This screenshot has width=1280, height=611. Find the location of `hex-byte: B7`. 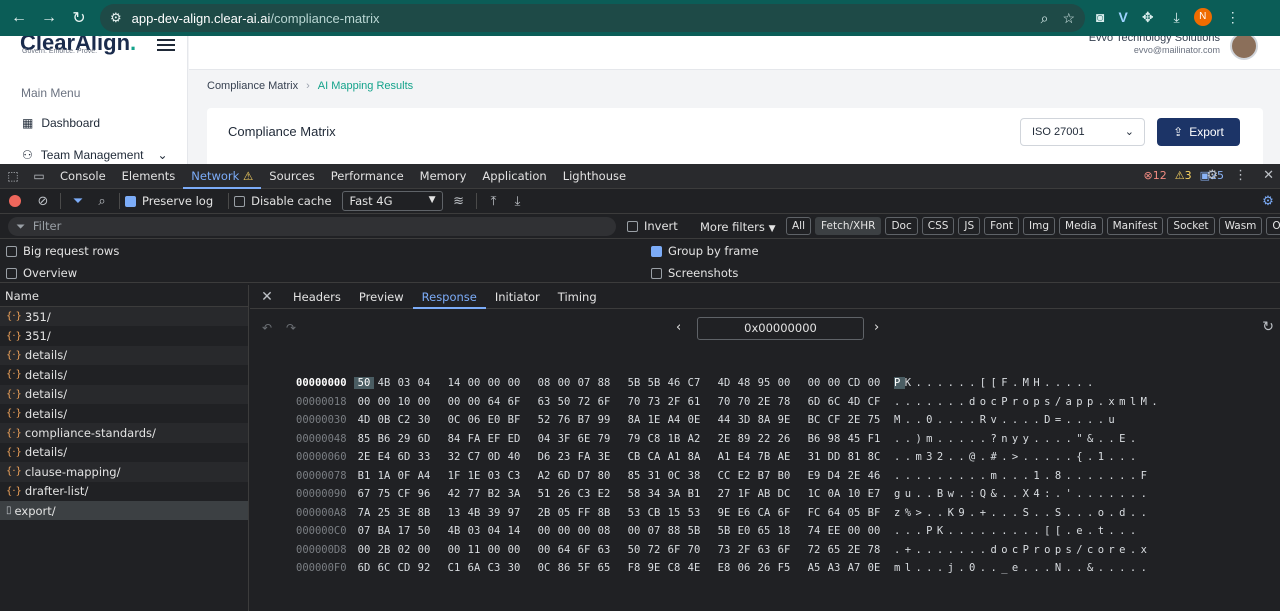

hex-byte: B7 is located at coordinates (764, 476).